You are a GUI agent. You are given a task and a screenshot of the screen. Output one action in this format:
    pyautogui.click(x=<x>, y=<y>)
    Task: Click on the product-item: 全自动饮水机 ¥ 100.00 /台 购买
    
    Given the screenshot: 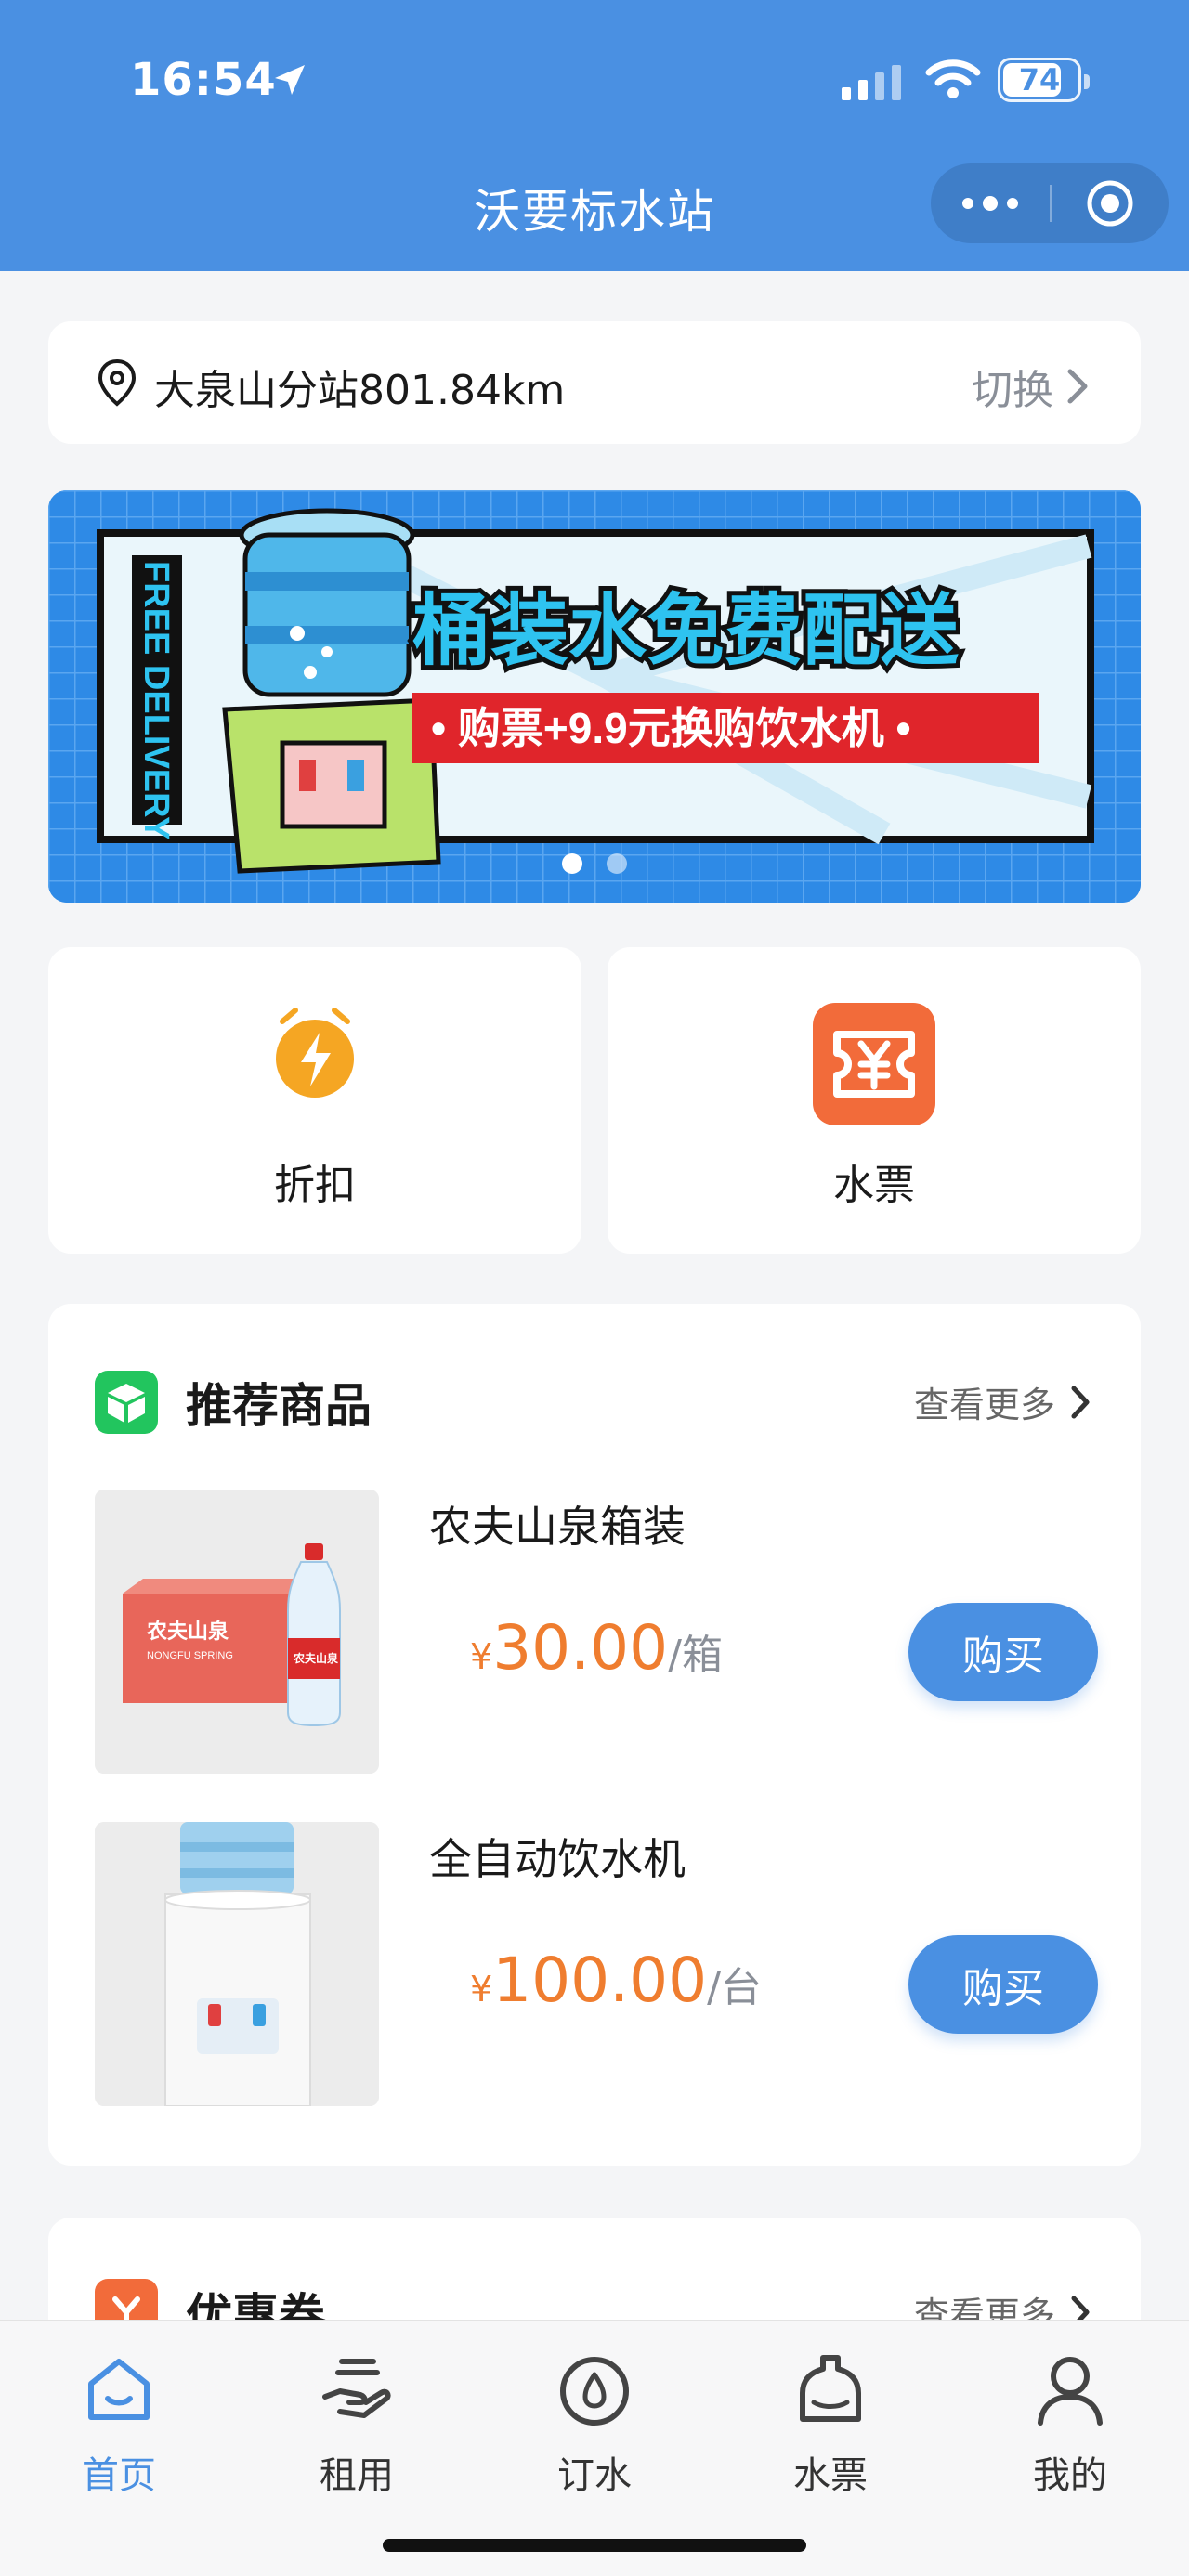 What is the action you would take?
    pyautogui.click(x=596, y=1964)
    